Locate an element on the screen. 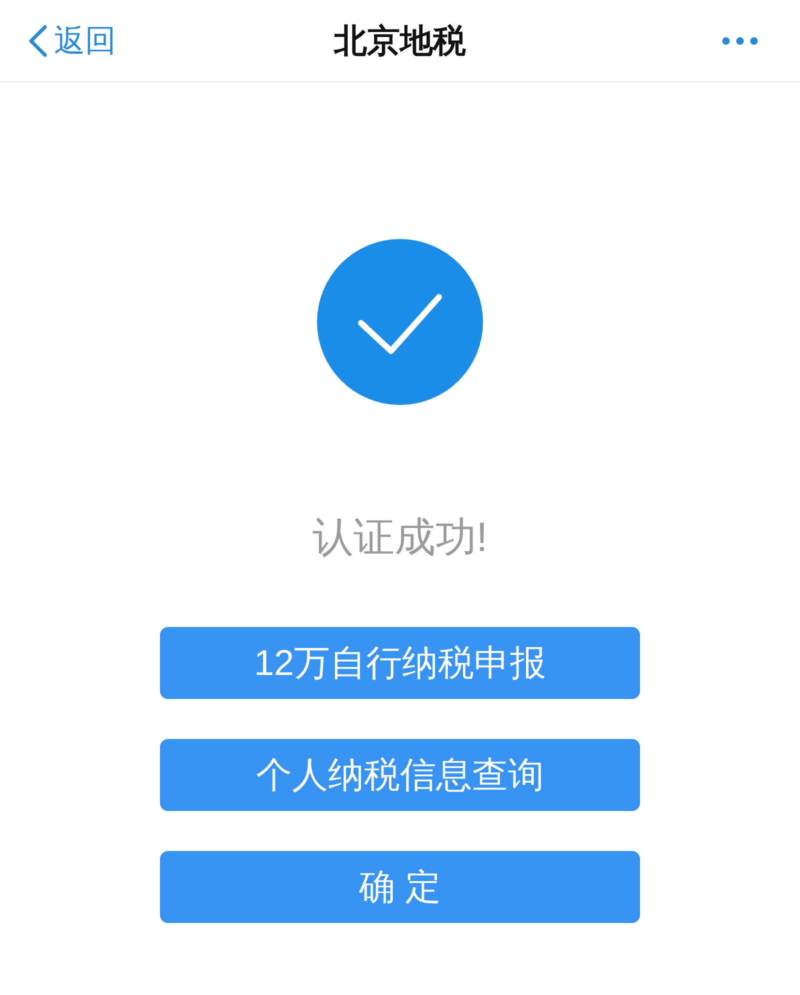  action-button: 个人纳税信息查询 is located at coordinates (400, 775).